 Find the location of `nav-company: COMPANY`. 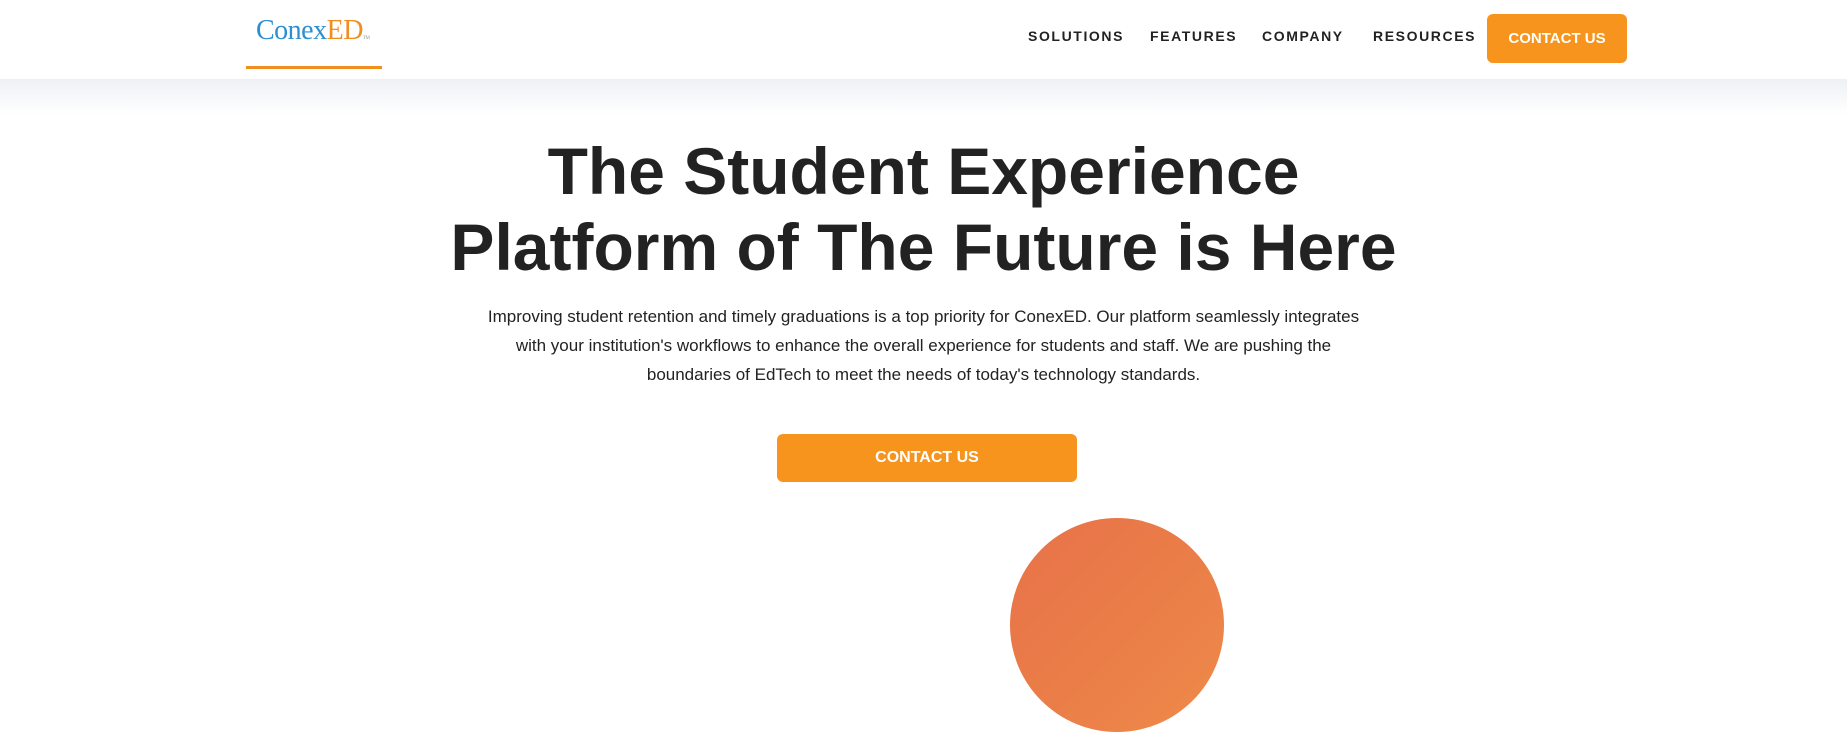

nav-company: COMPANY is located at coordinates (1303, 36).